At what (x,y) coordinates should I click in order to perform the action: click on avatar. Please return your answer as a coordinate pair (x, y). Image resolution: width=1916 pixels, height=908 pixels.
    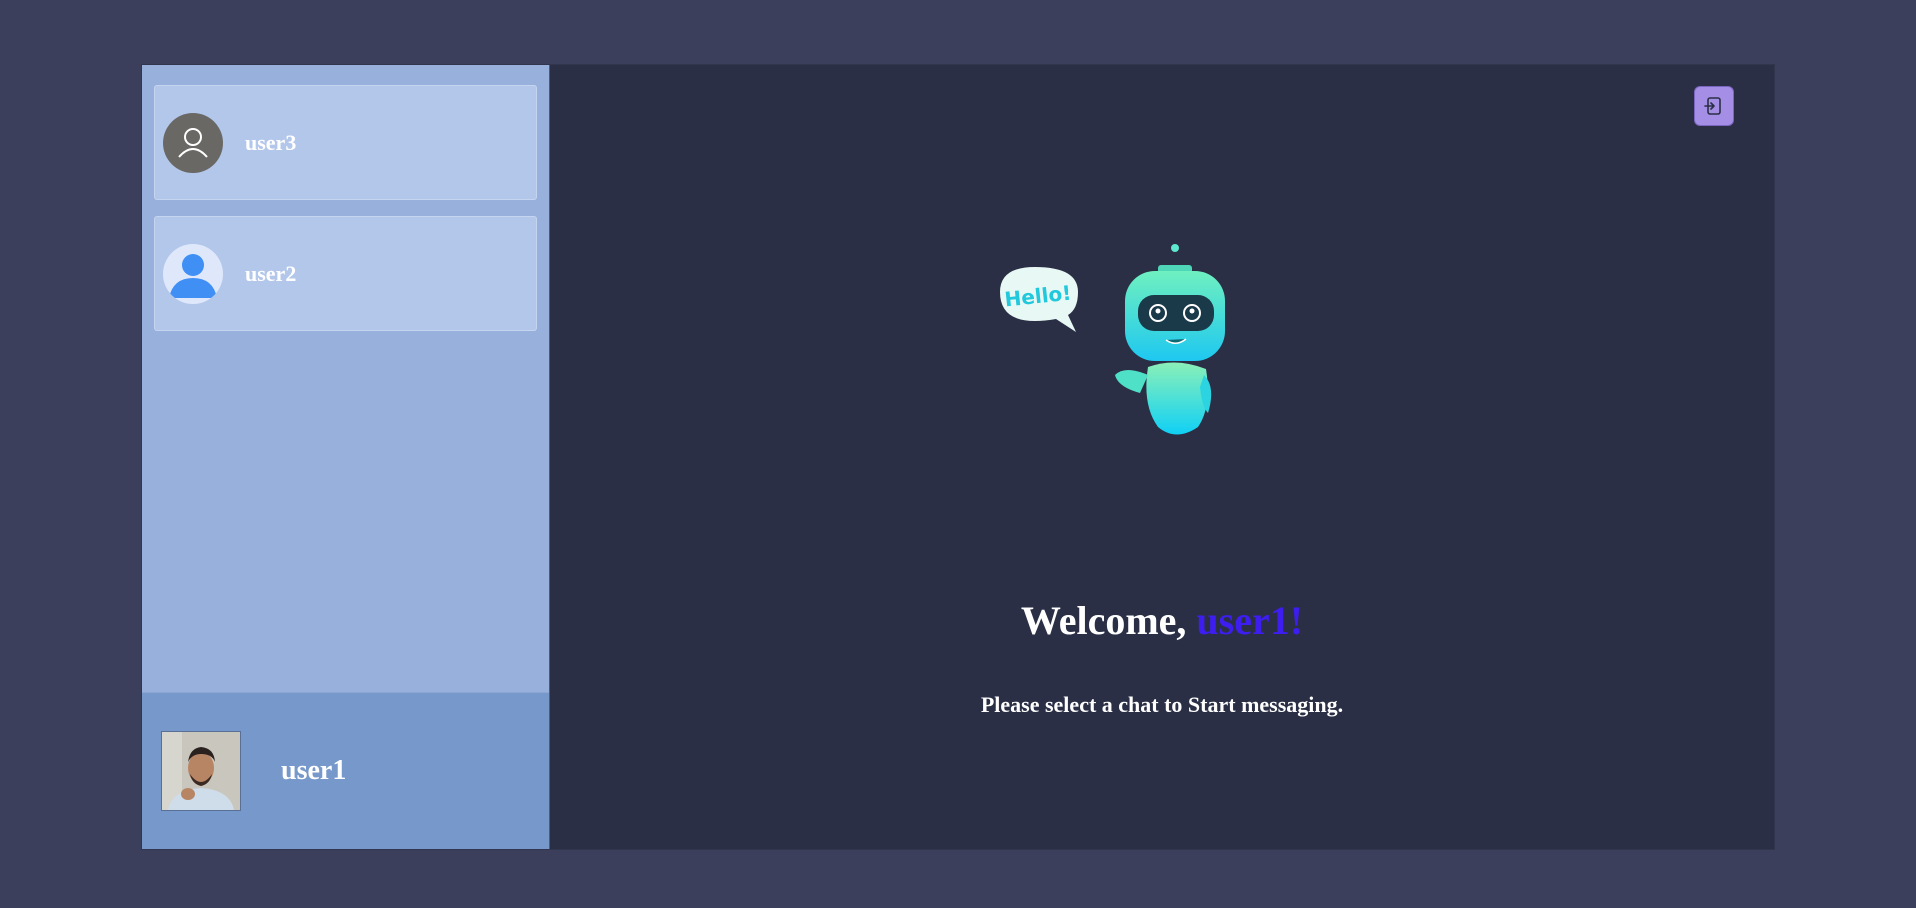
    Looking at the image, I should click on (201, 771).